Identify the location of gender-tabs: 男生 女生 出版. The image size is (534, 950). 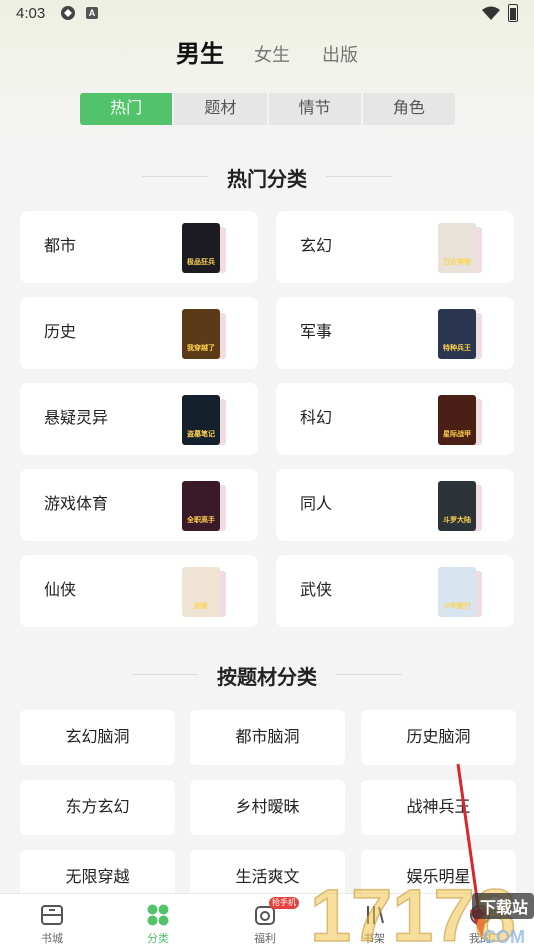
(267, 55).